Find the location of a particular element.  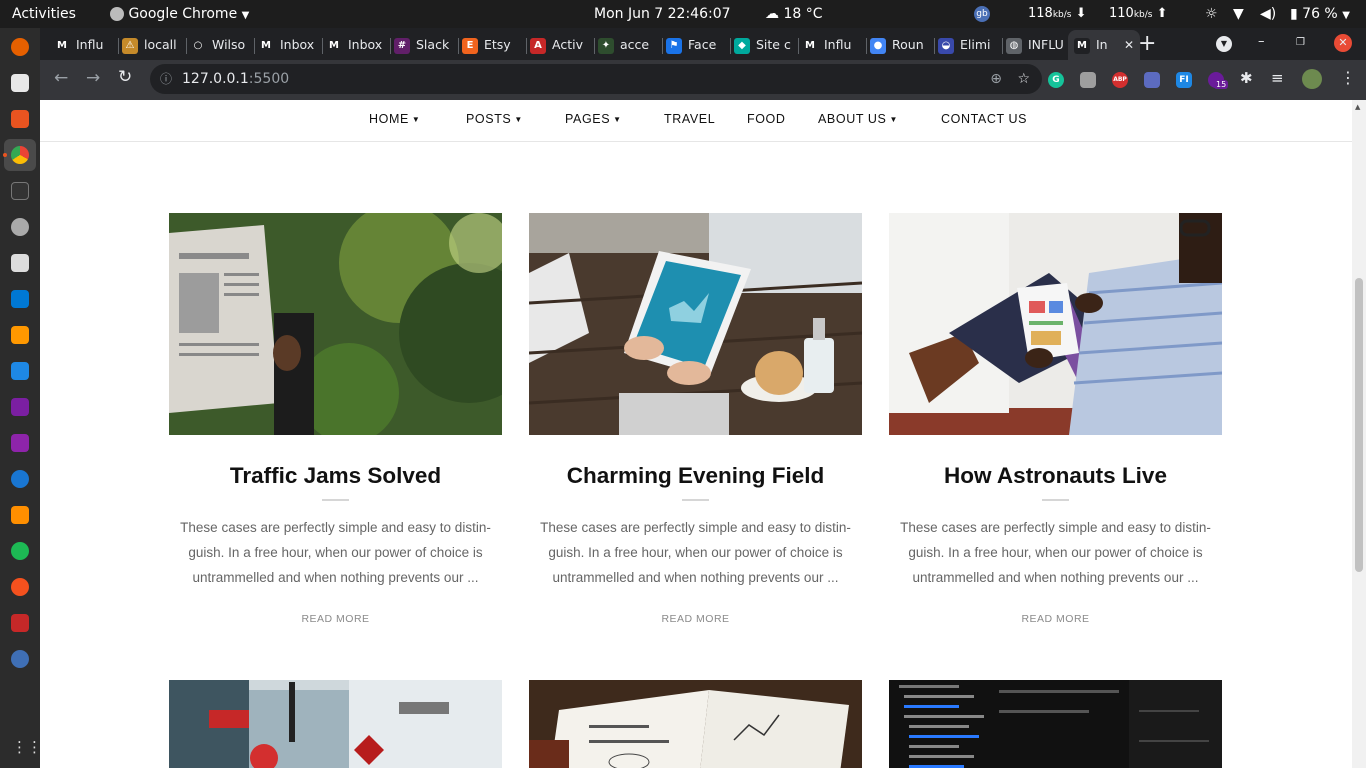

user-indicator: gb is located at coordinates (982, 14).